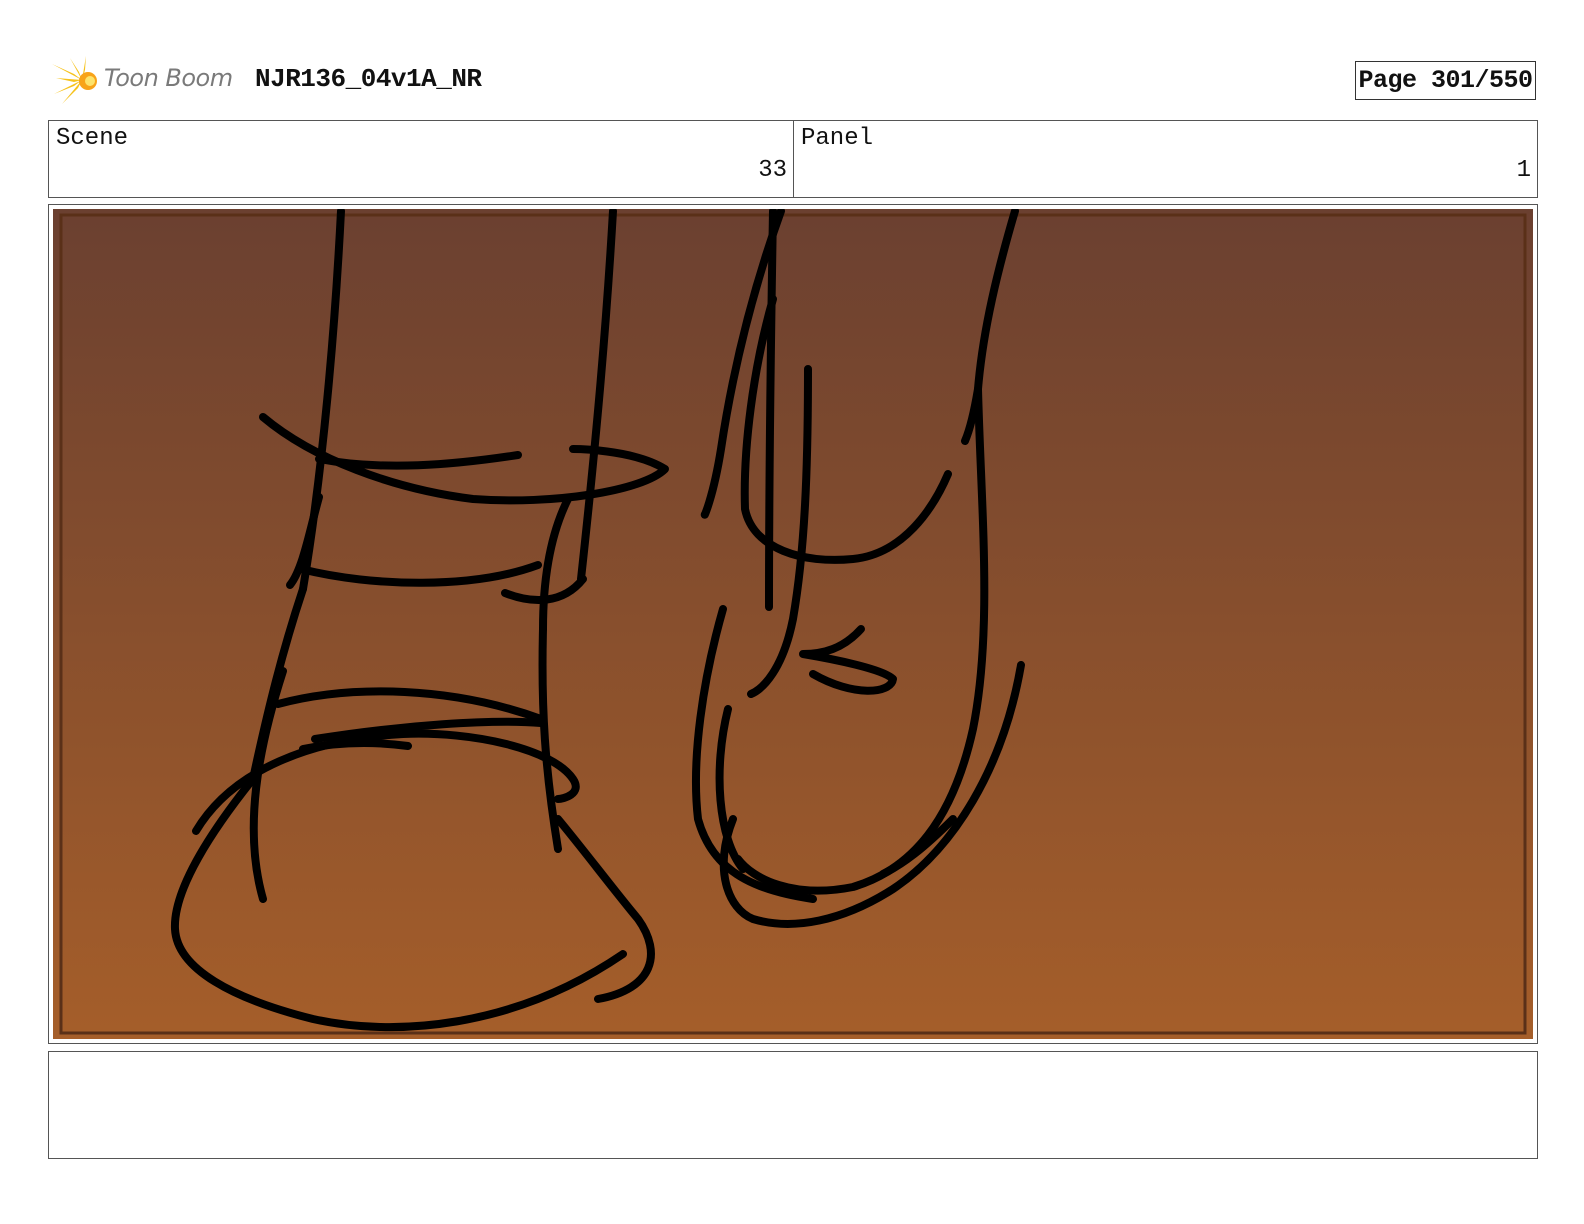  Describe the element at coordinates (92, 138) in the screenshot. I see `scene-label: Scene` at that location.